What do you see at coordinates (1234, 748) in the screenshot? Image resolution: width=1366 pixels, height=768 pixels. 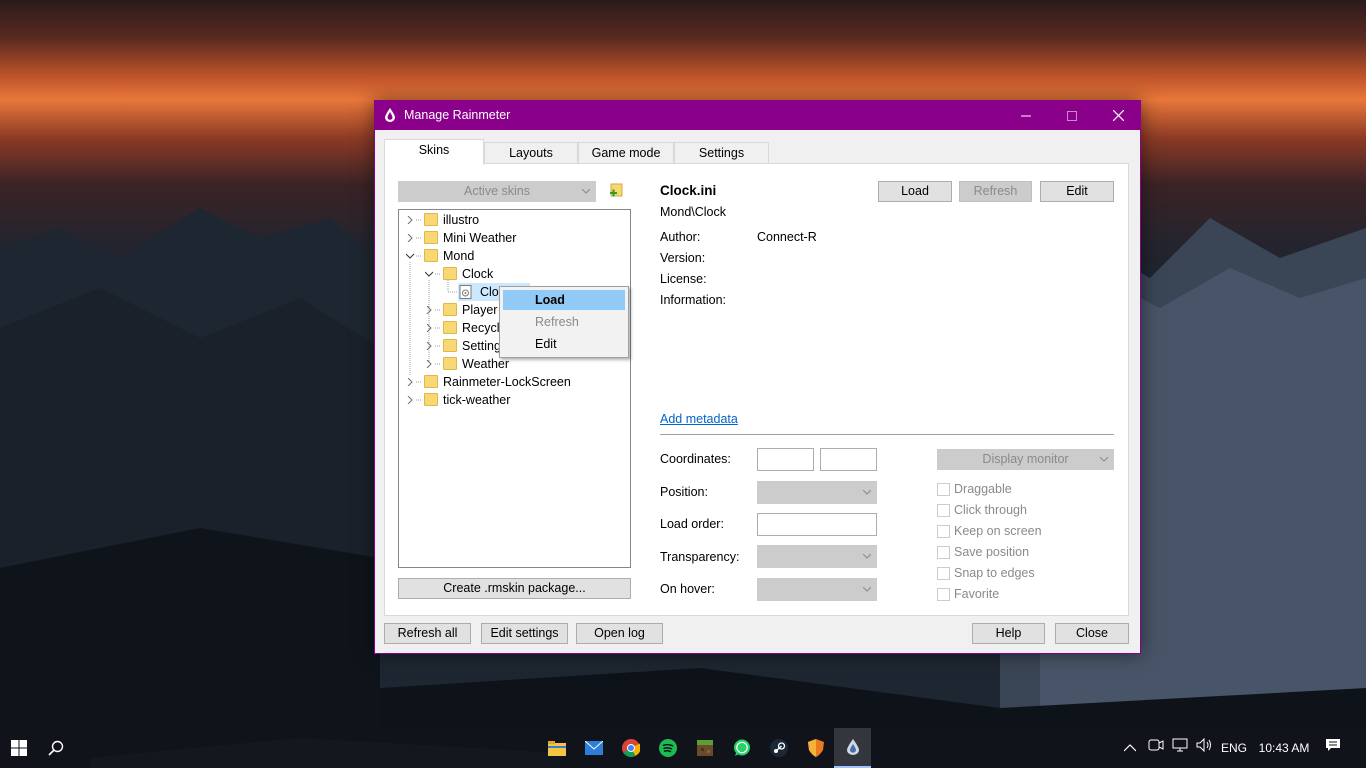 I see `tray-language: ENG` at bounding box center [1234, 748].